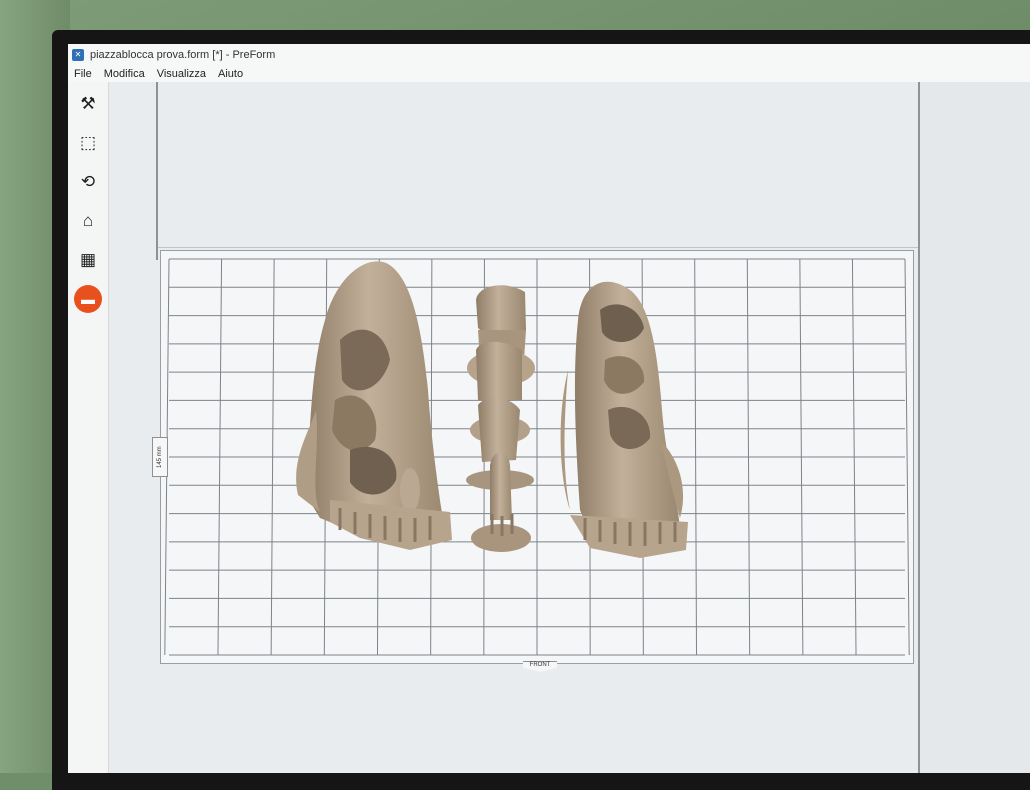 This screenshot has width=1030, height=790. Describe the element at coordinates (124, 74) in the screenshot. I see `menu-modifica: Modifica` at that location.